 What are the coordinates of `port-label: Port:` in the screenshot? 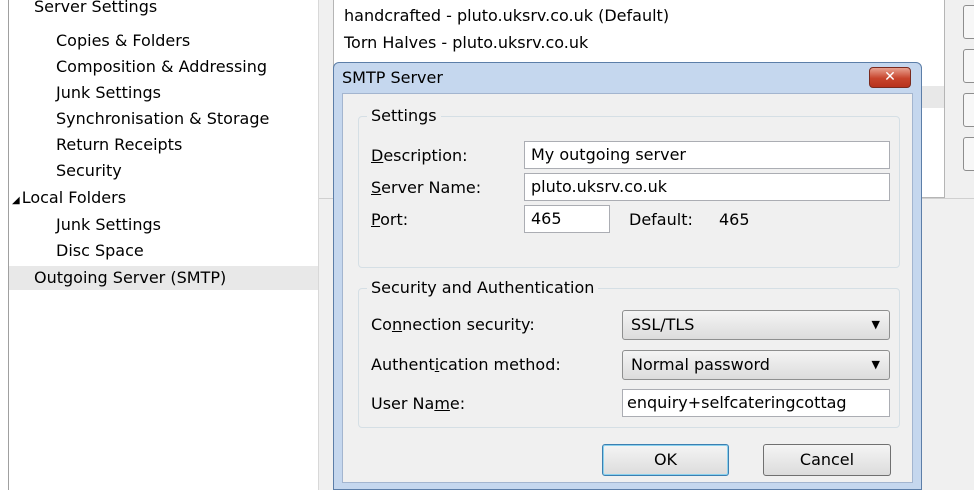 It's located at (390, 219).